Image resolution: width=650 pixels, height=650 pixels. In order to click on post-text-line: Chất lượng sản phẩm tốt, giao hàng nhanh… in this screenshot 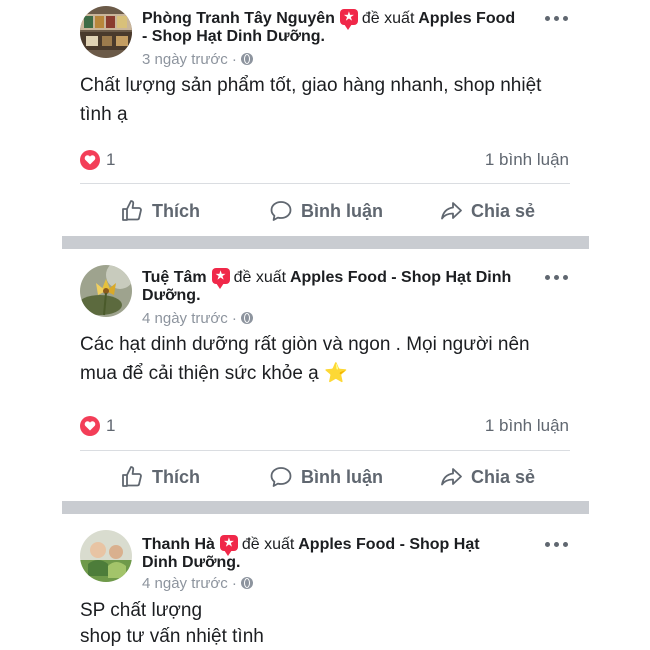, I will do `click(311, 85)`.